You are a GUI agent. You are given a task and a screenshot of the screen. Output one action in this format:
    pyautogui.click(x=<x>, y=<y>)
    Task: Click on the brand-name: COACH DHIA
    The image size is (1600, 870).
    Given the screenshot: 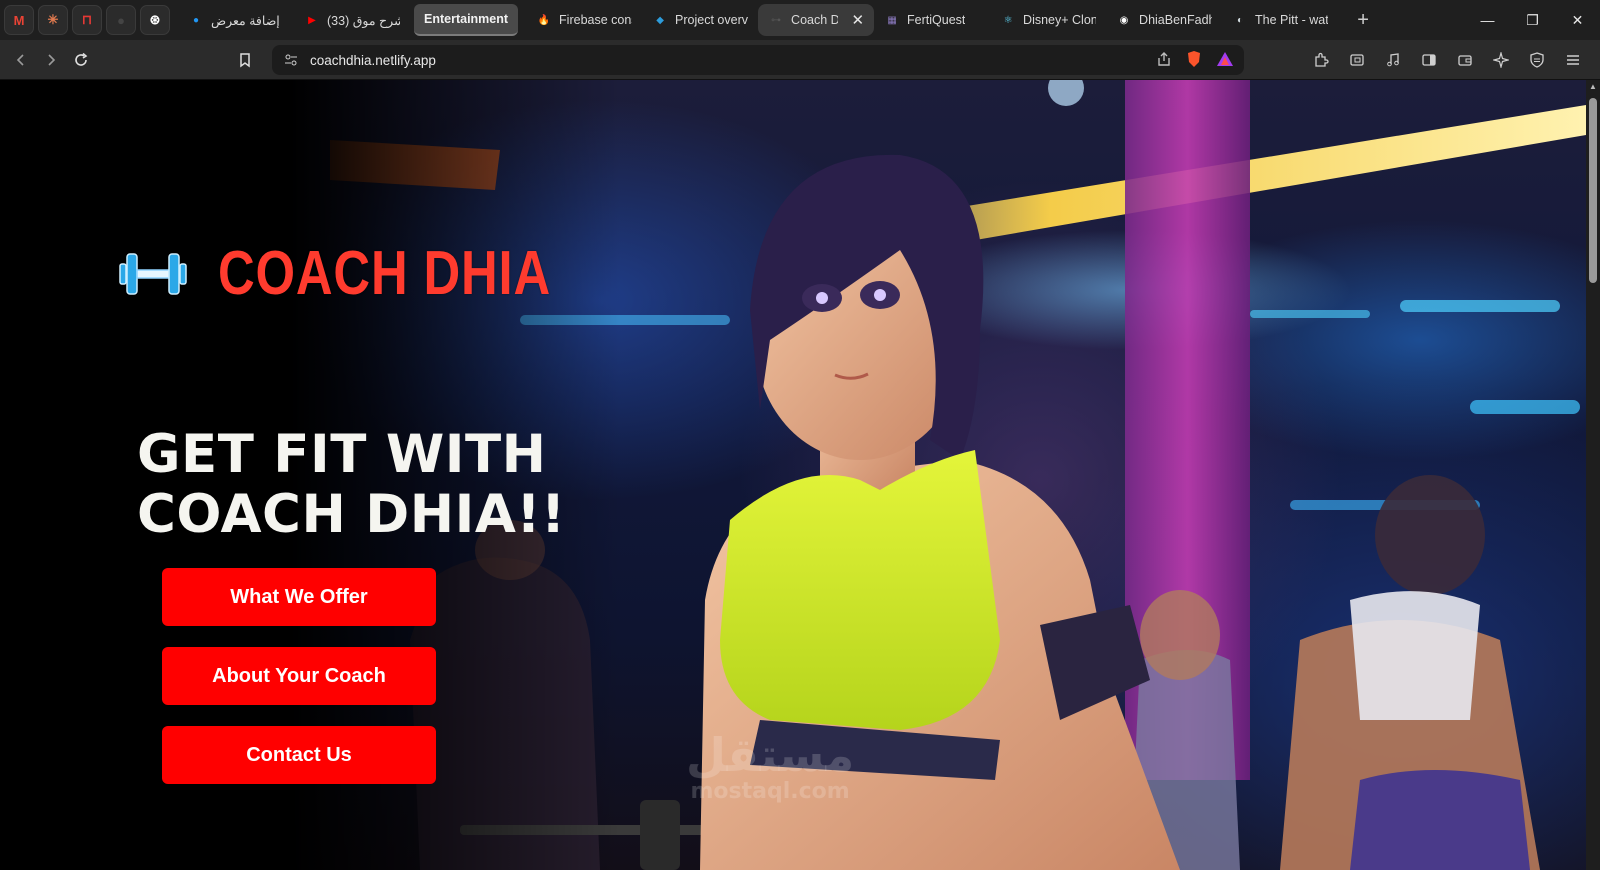 What is the action you would take?
    pyautogui.click(x=385, y=273)
    